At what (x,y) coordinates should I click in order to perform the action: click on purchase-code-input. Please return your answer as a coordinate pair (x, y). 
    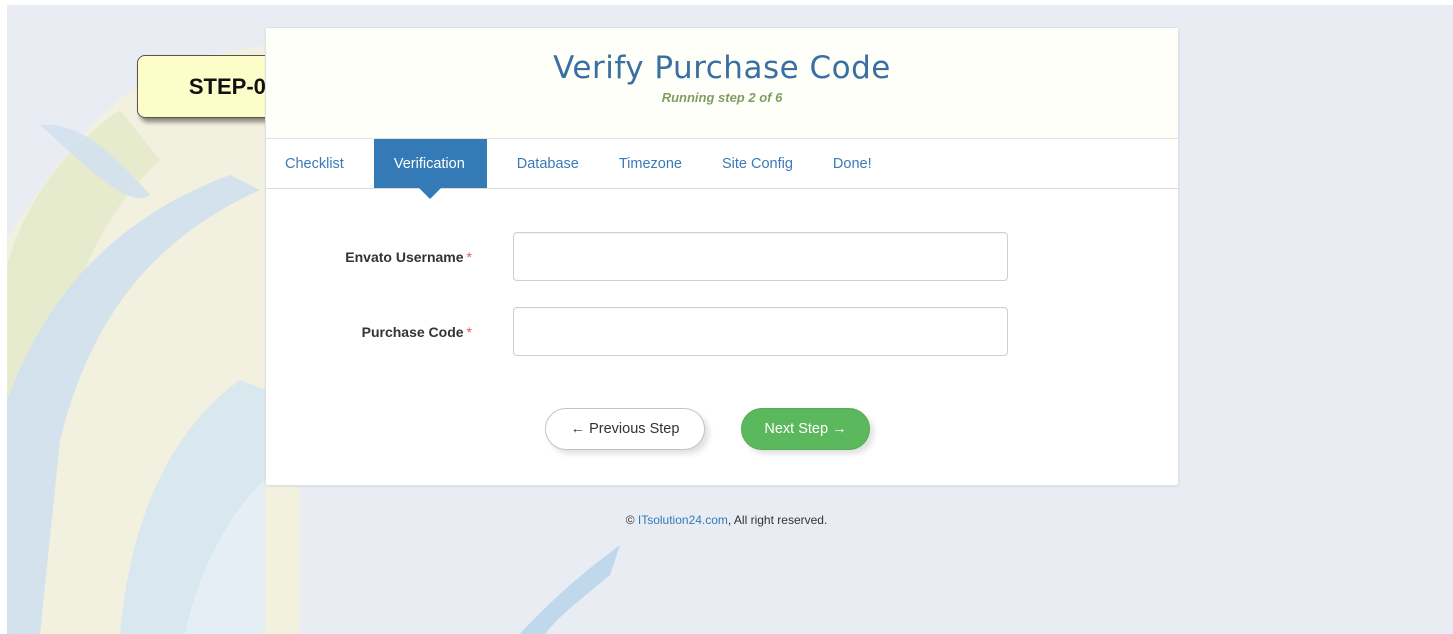
    Looking at the image, I should click on (760, 331).